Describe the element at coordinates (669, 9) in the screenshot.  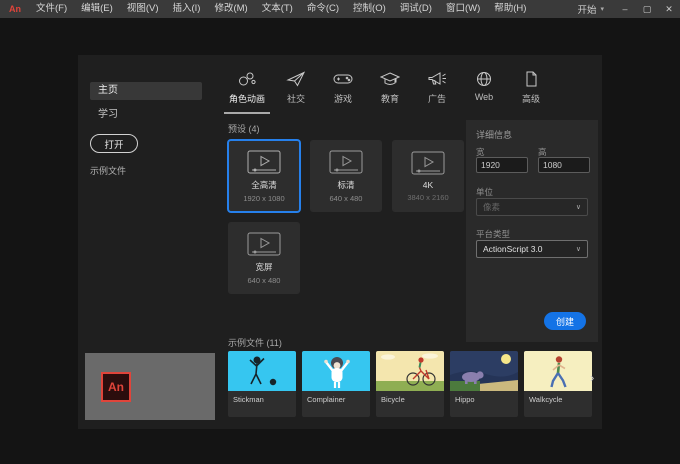
I see `close-button: ✕` at that location.